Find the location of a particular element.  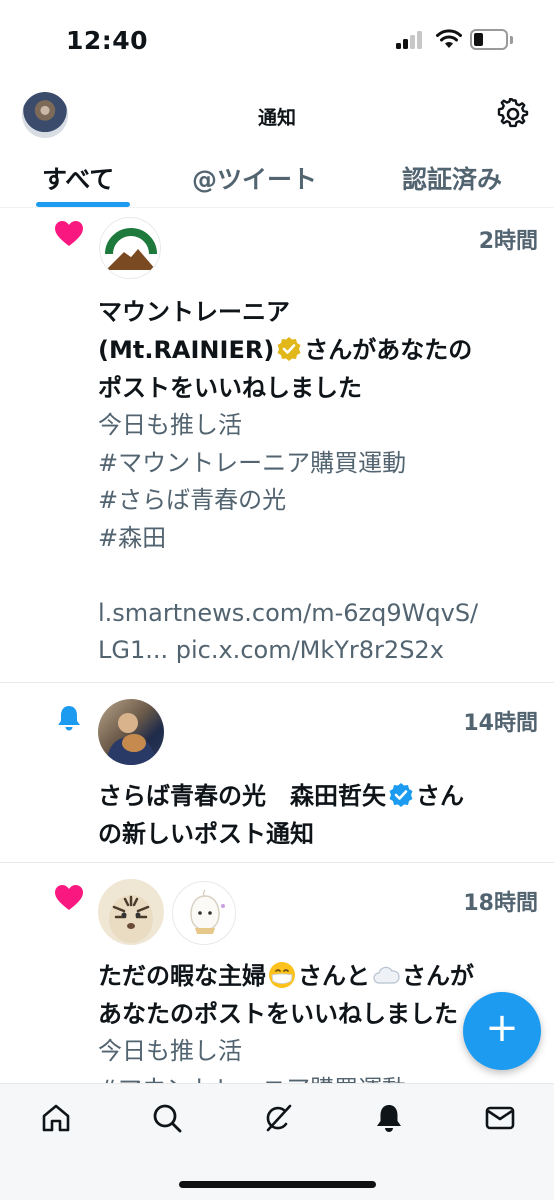

home-indicator is located at coordinates (277, 1184).